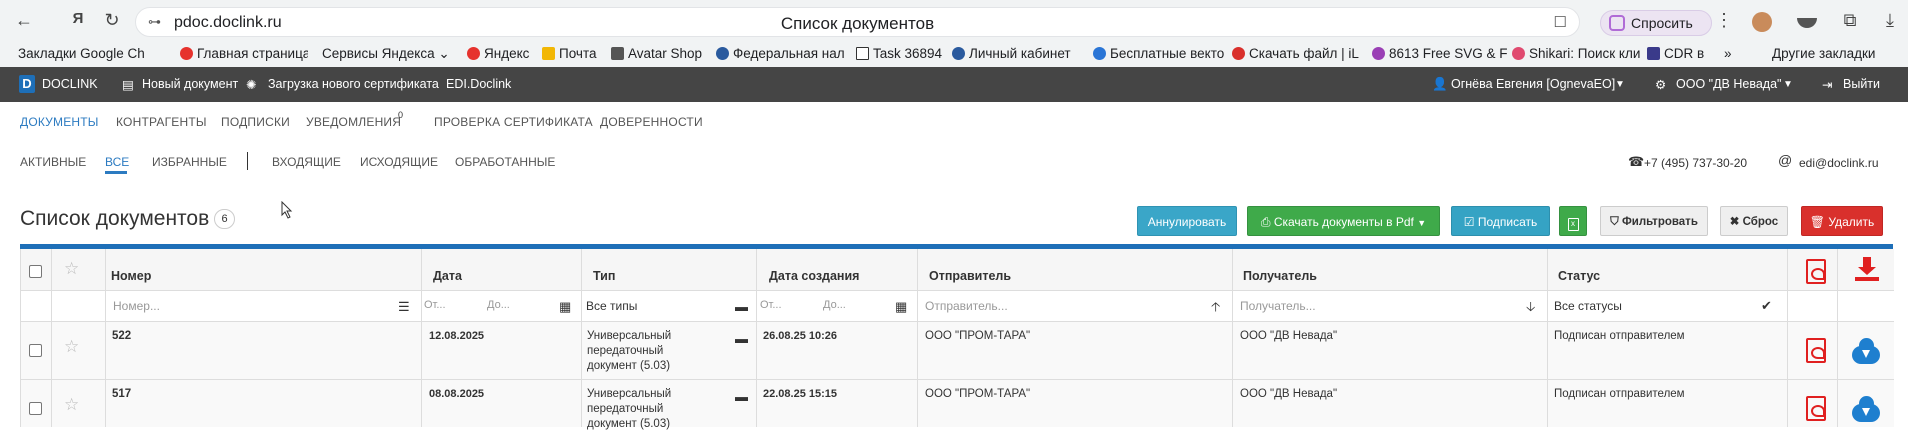 The width and height of the screenshot is (1908, 430). Describe the element at coordinates (1728, 84) in the screenshot. I see `org-menu: ООО "ДВ Невада"` at that location.